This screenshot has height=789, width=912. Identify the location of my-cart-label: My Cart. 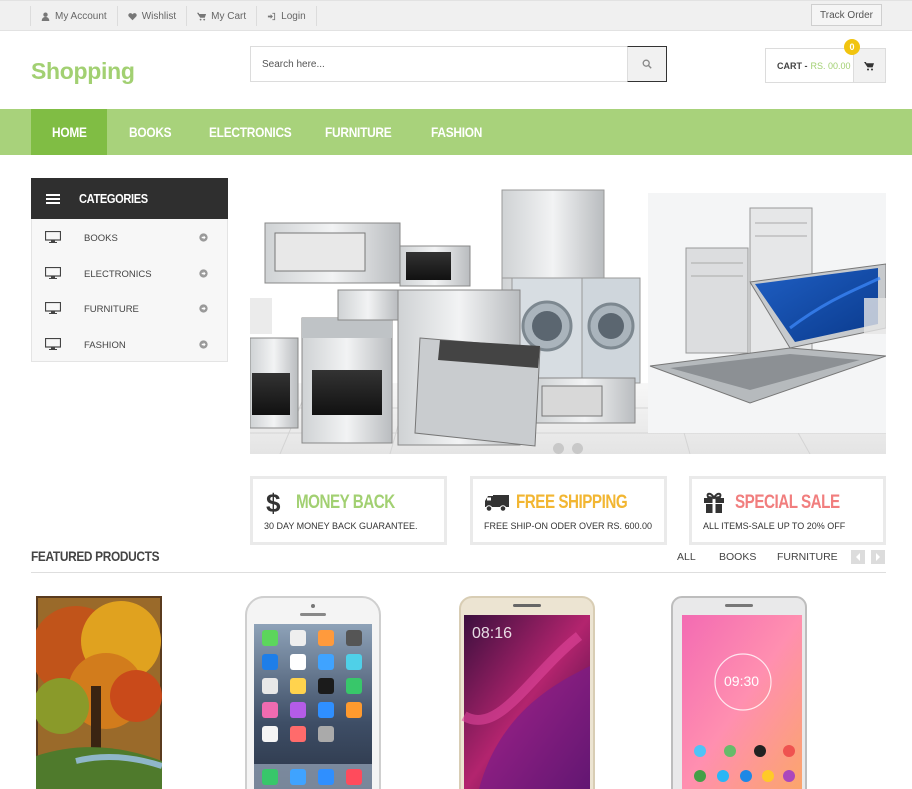
(229, 16).